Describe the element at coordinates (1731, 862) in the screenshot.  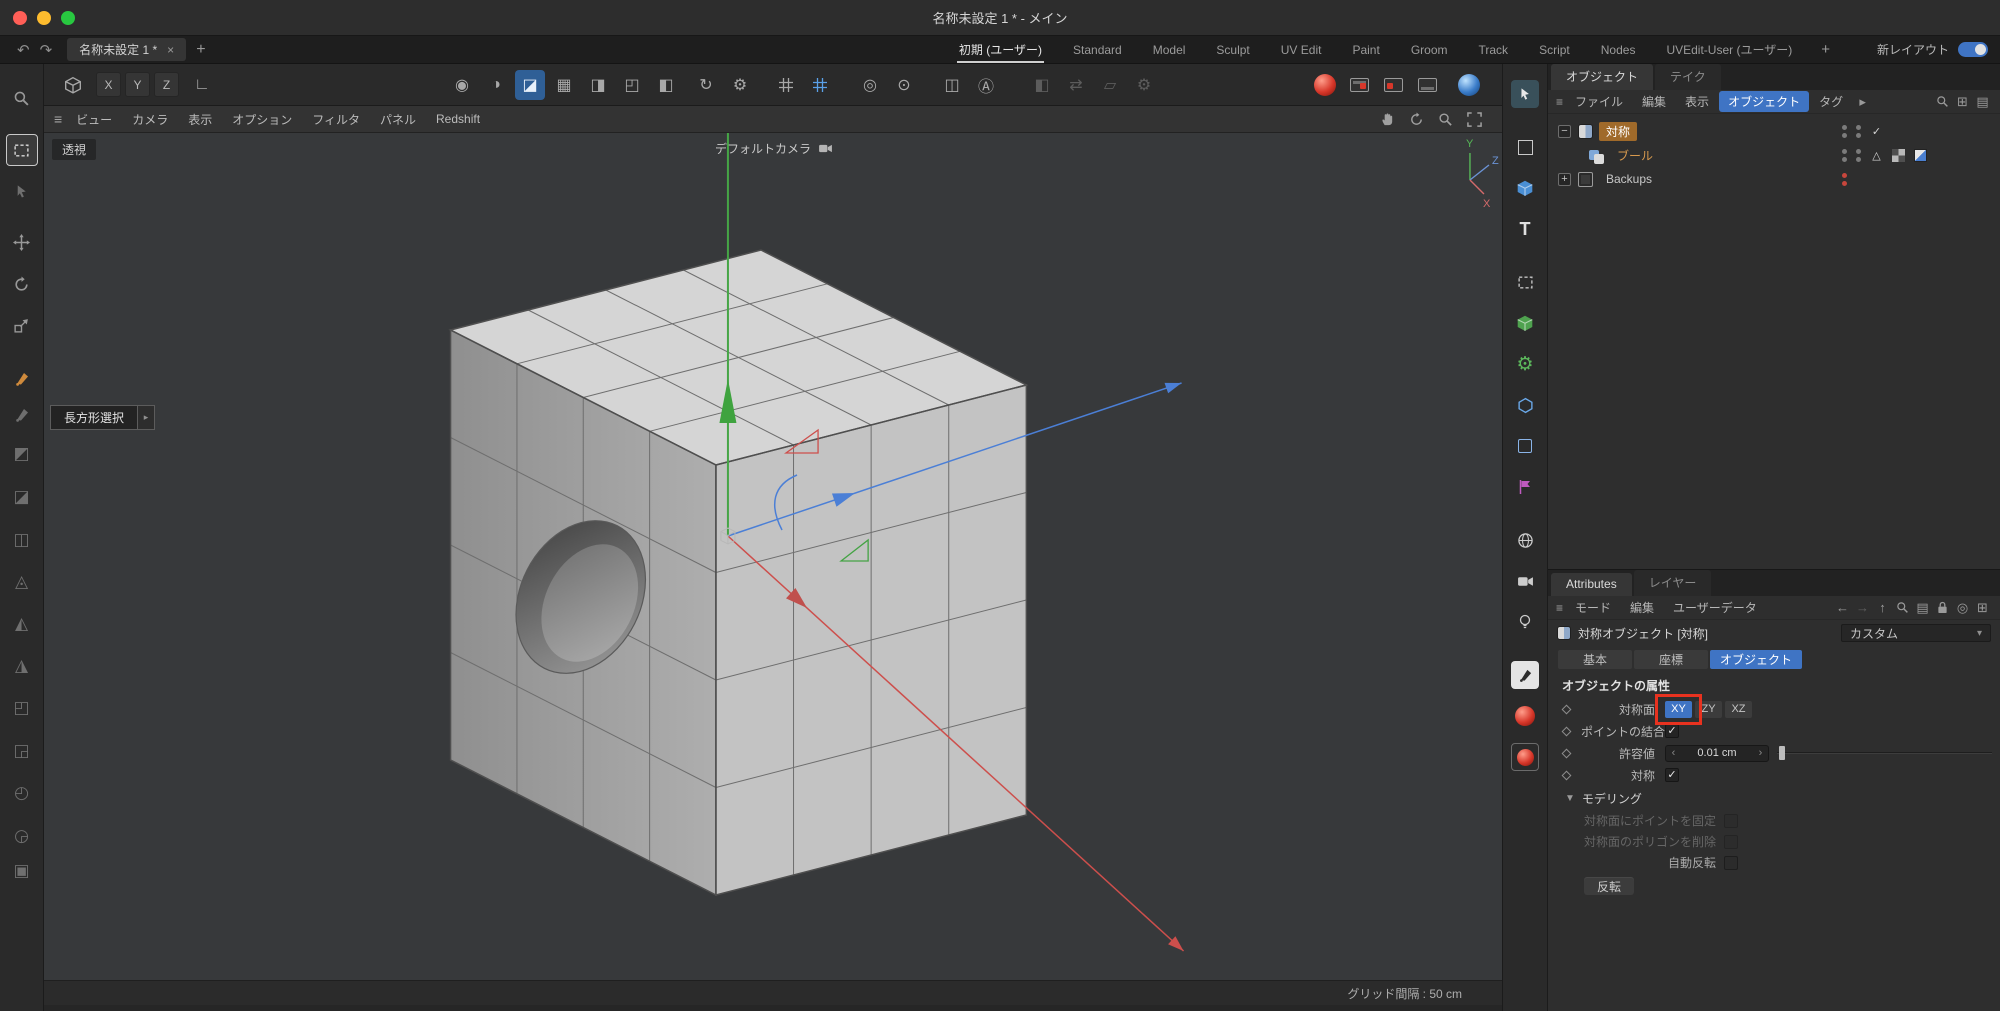
I see `auto-flip-checkbox: ✓` at that location.